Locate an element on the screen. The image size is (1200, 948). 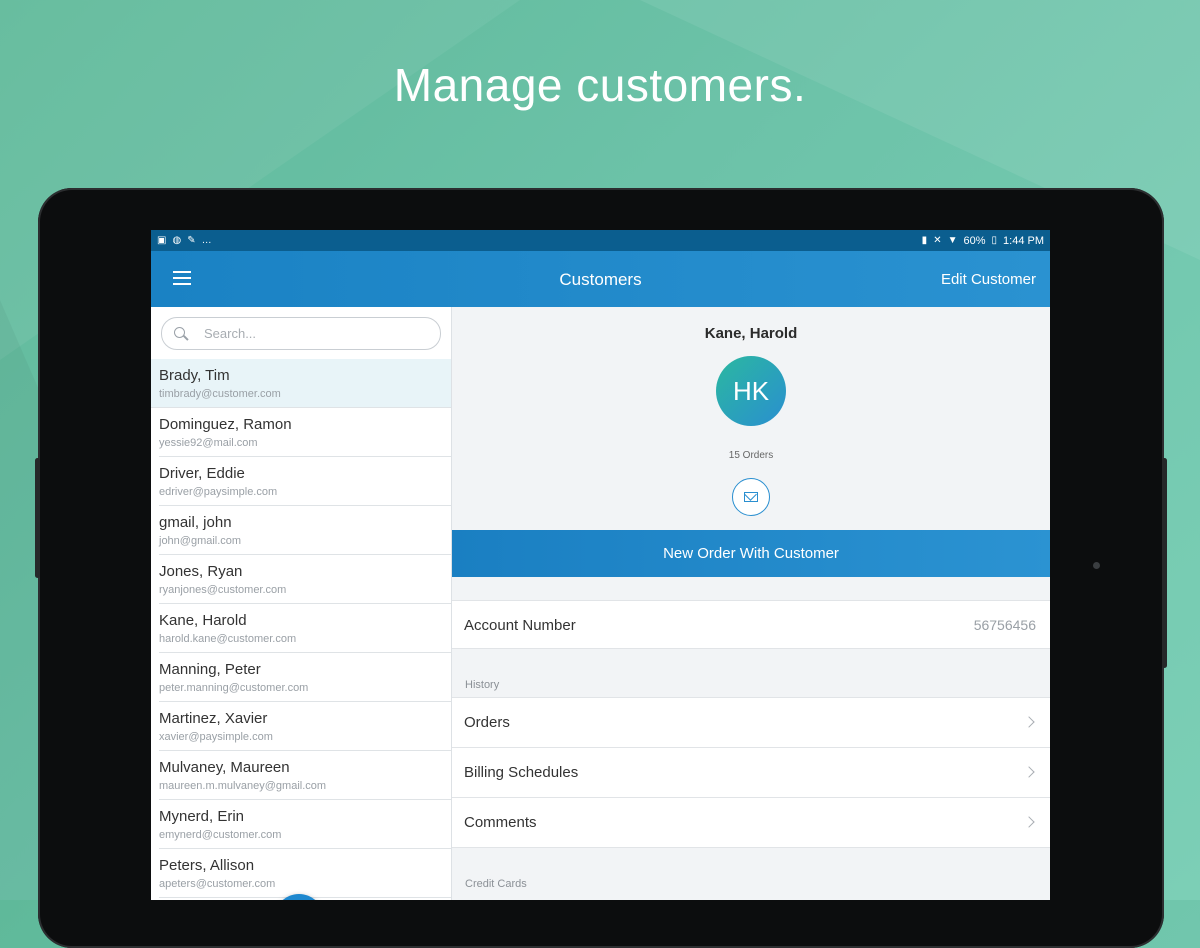
list-item: Kane, Harold harold.kane@customer.com is located at coordinates (305, 628).